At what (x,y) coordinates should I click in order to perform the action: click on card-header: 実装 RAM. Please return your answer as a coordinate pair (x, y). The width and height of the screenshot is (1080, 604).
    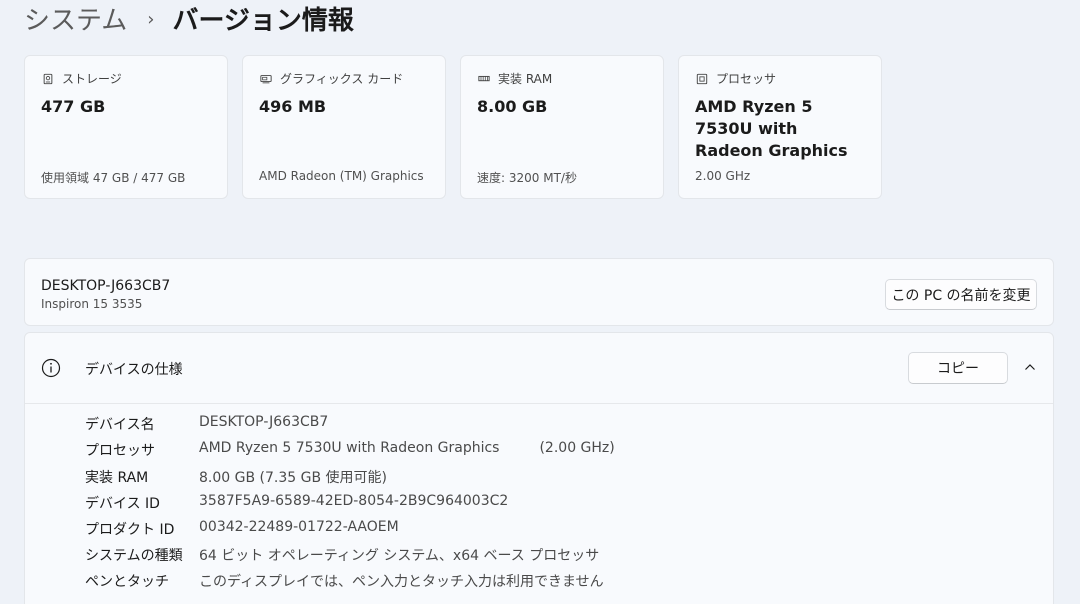
    Looking at the image, I should click on (514, 78).